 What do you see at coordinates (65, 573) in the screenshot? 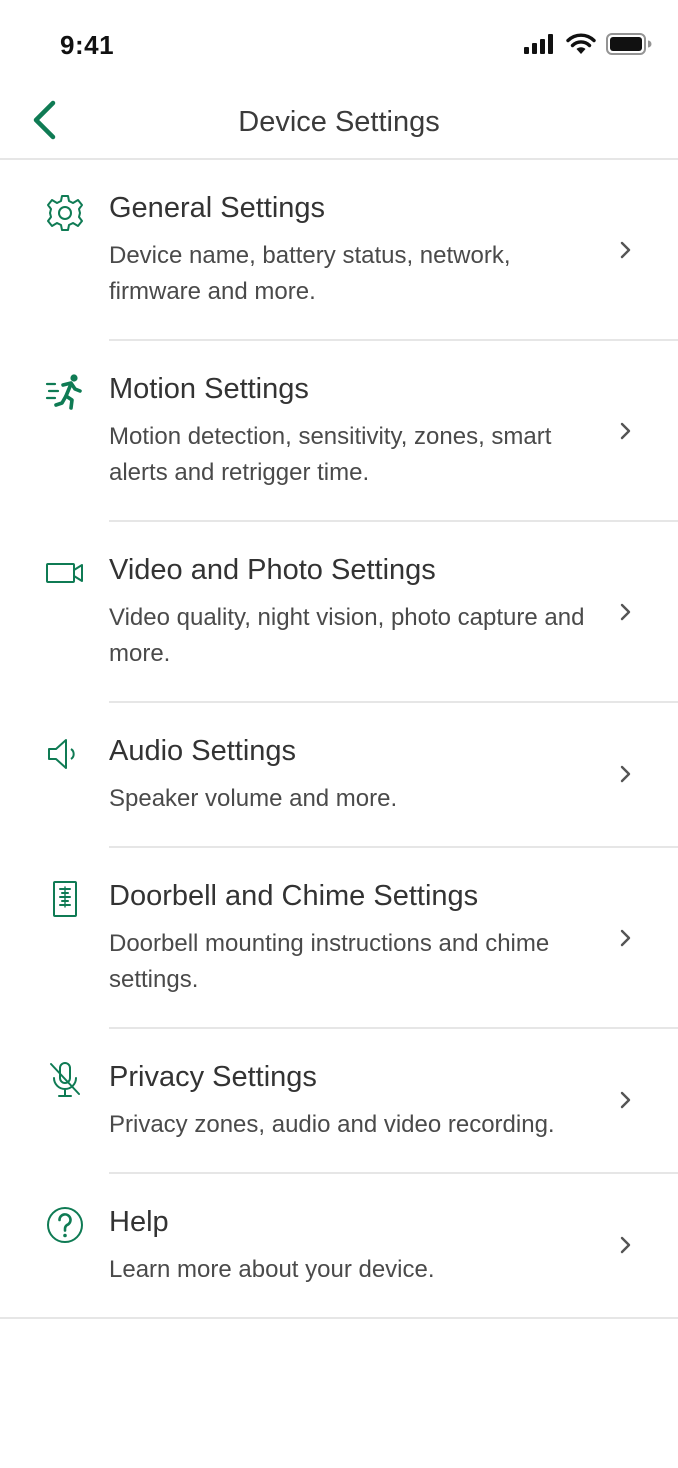
I see `video-camera-icon` at bounding box center [65, 573].